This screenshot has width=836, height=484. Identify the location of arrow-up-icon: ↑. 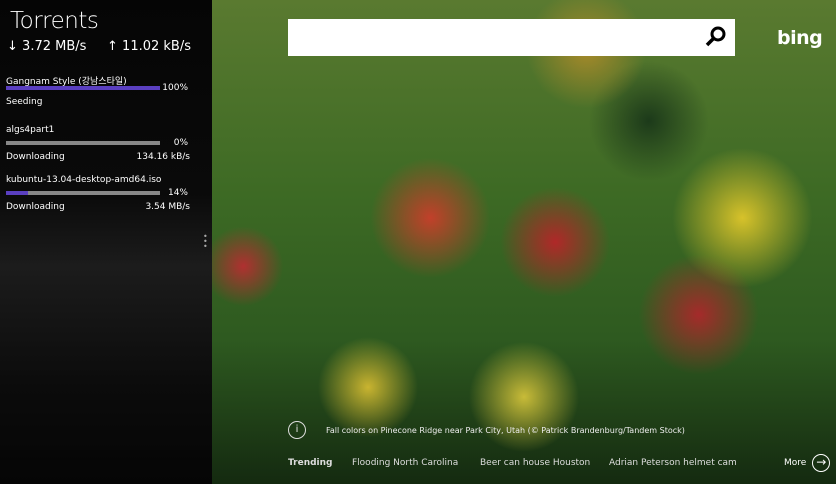
(112, 46).